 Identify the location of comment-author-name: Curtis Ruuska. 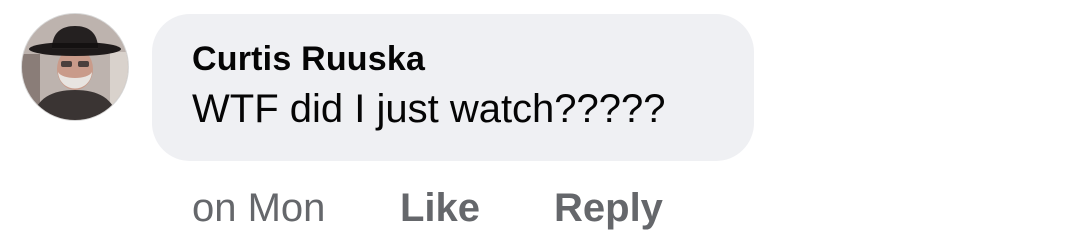
(308, 59).